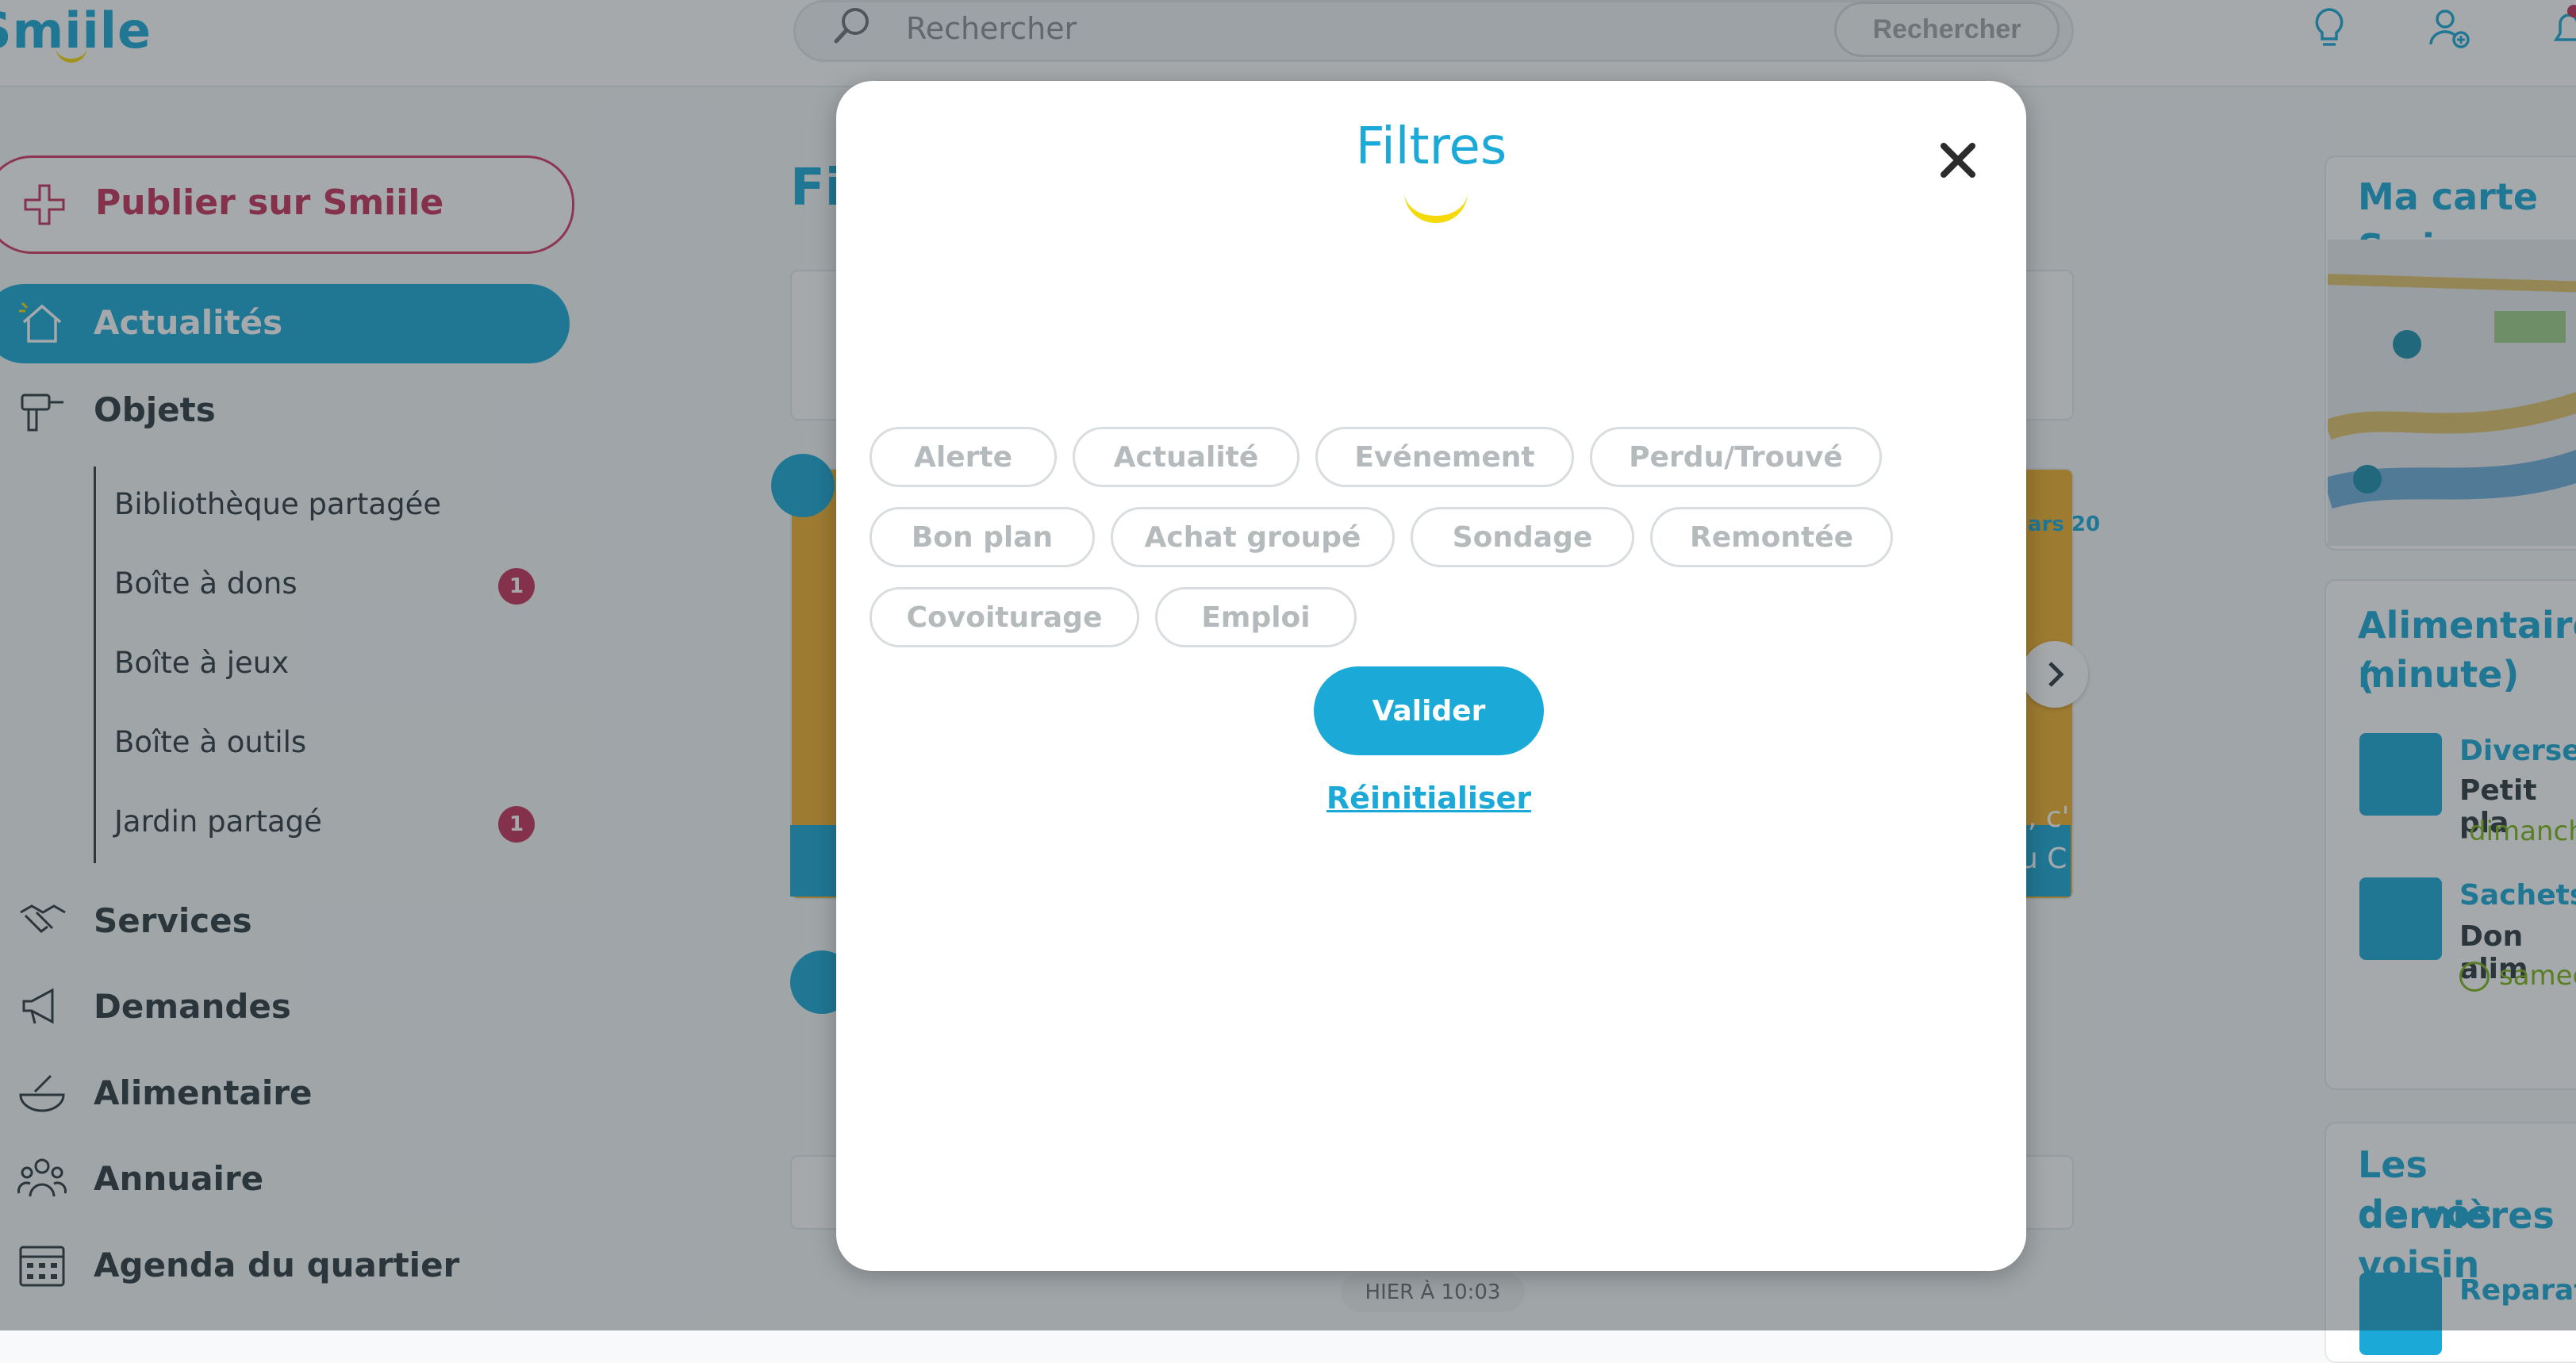  I want to click on filter-chip-sondage: Sondage, so click(1522, 537).